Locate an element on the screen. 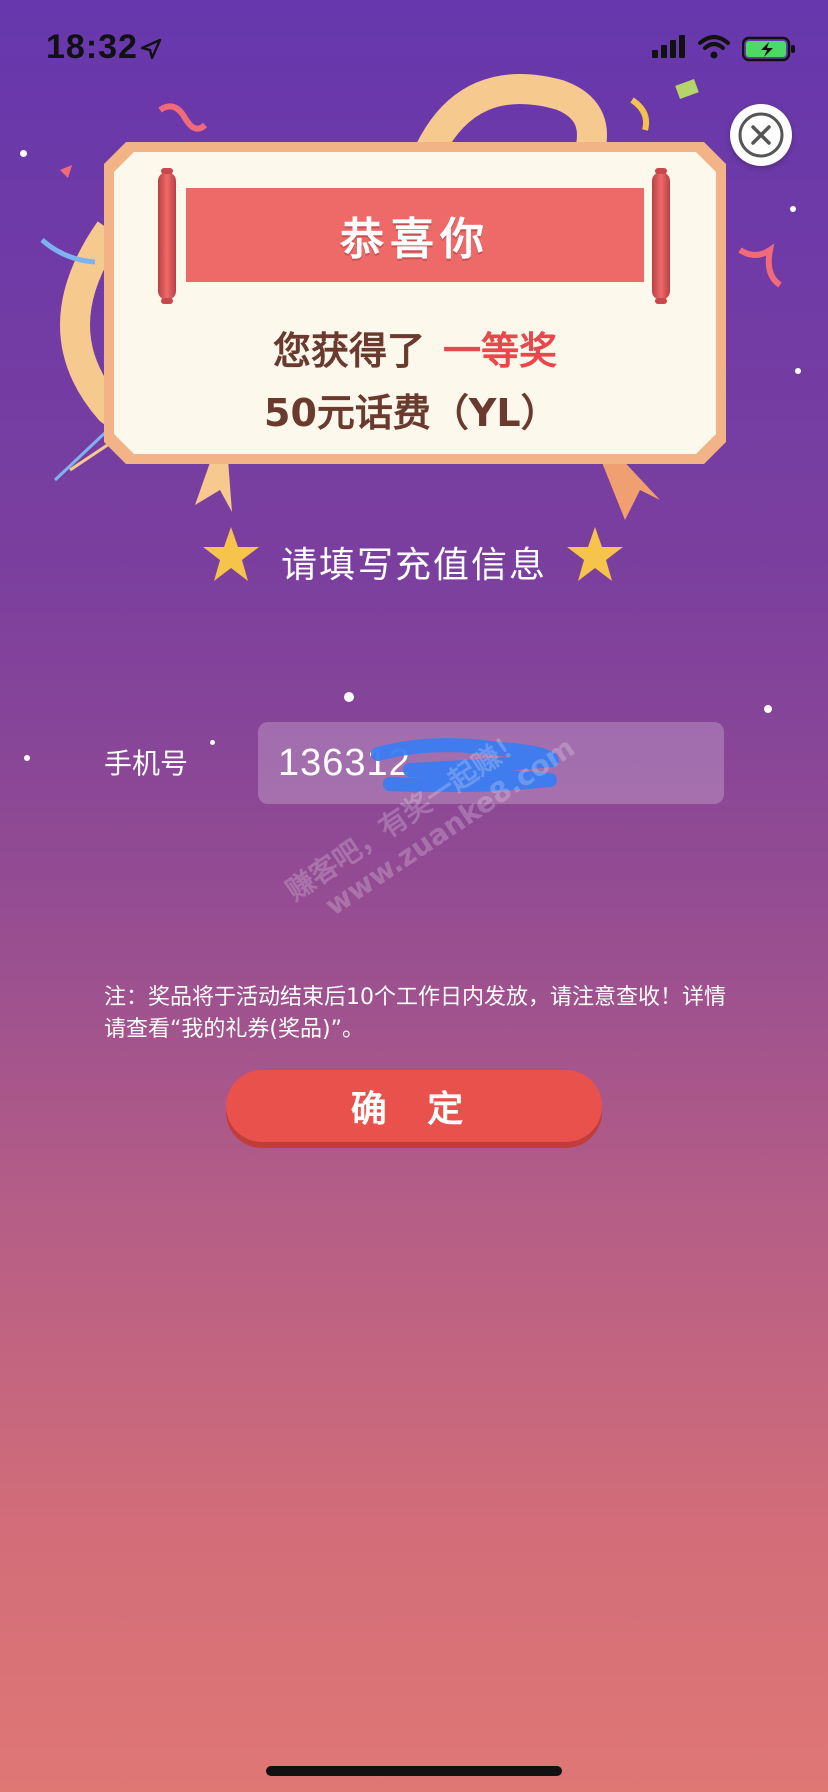  battery-charging-icon is located at coordinates (768, 49).